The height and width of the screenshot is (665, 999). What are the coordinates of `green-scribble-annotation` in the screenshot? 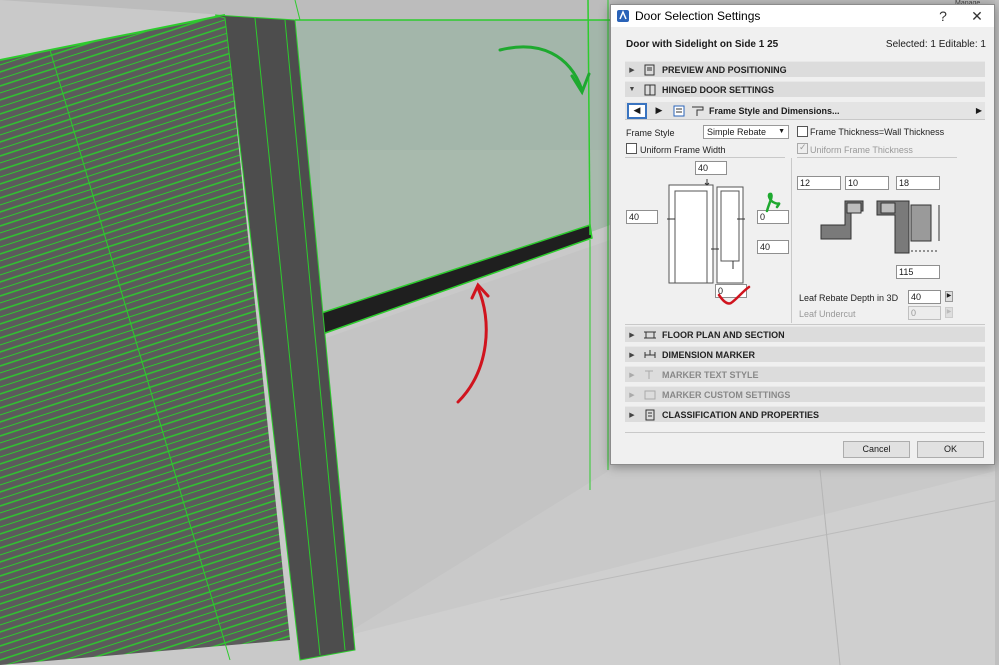 It's located at (773, 202).